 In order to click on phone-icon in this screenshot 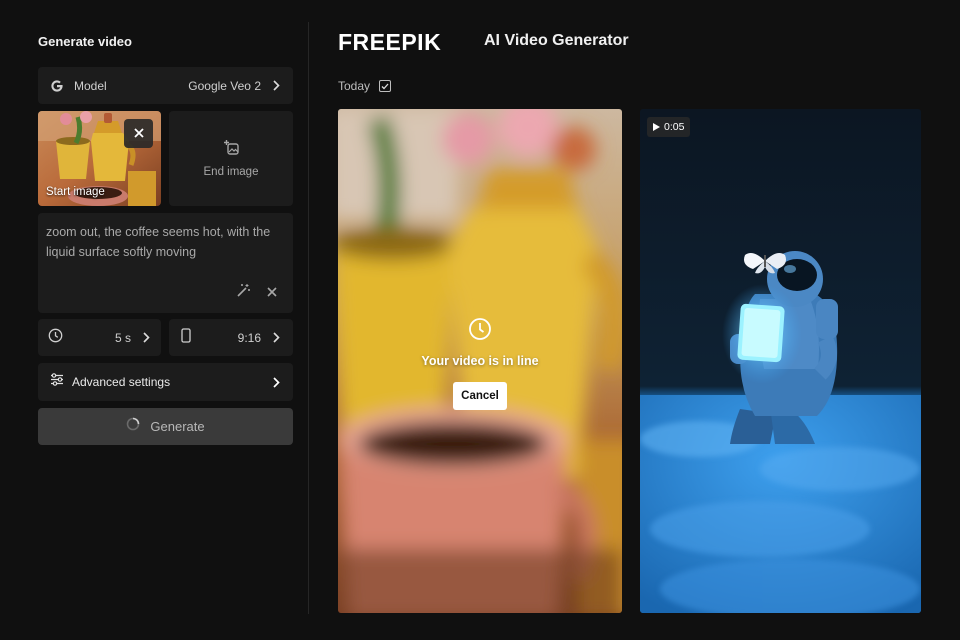, I will do `click(186, 337)`.